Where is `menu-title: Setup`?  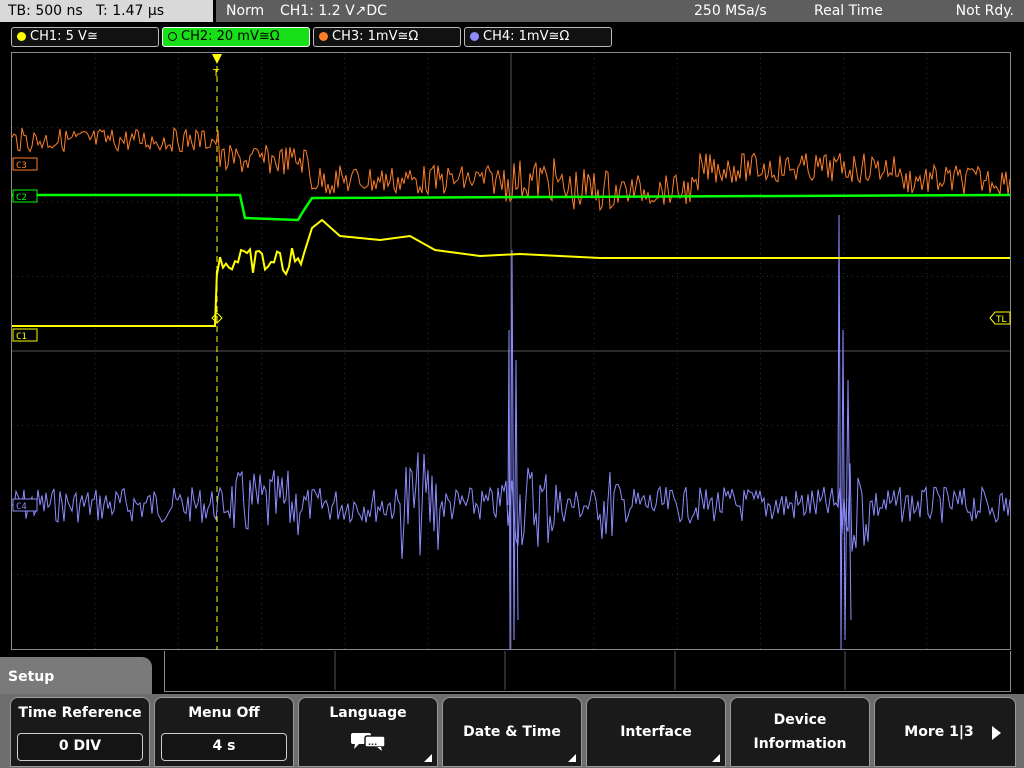
menu-title: Setup is located at coordinates (76, 677).